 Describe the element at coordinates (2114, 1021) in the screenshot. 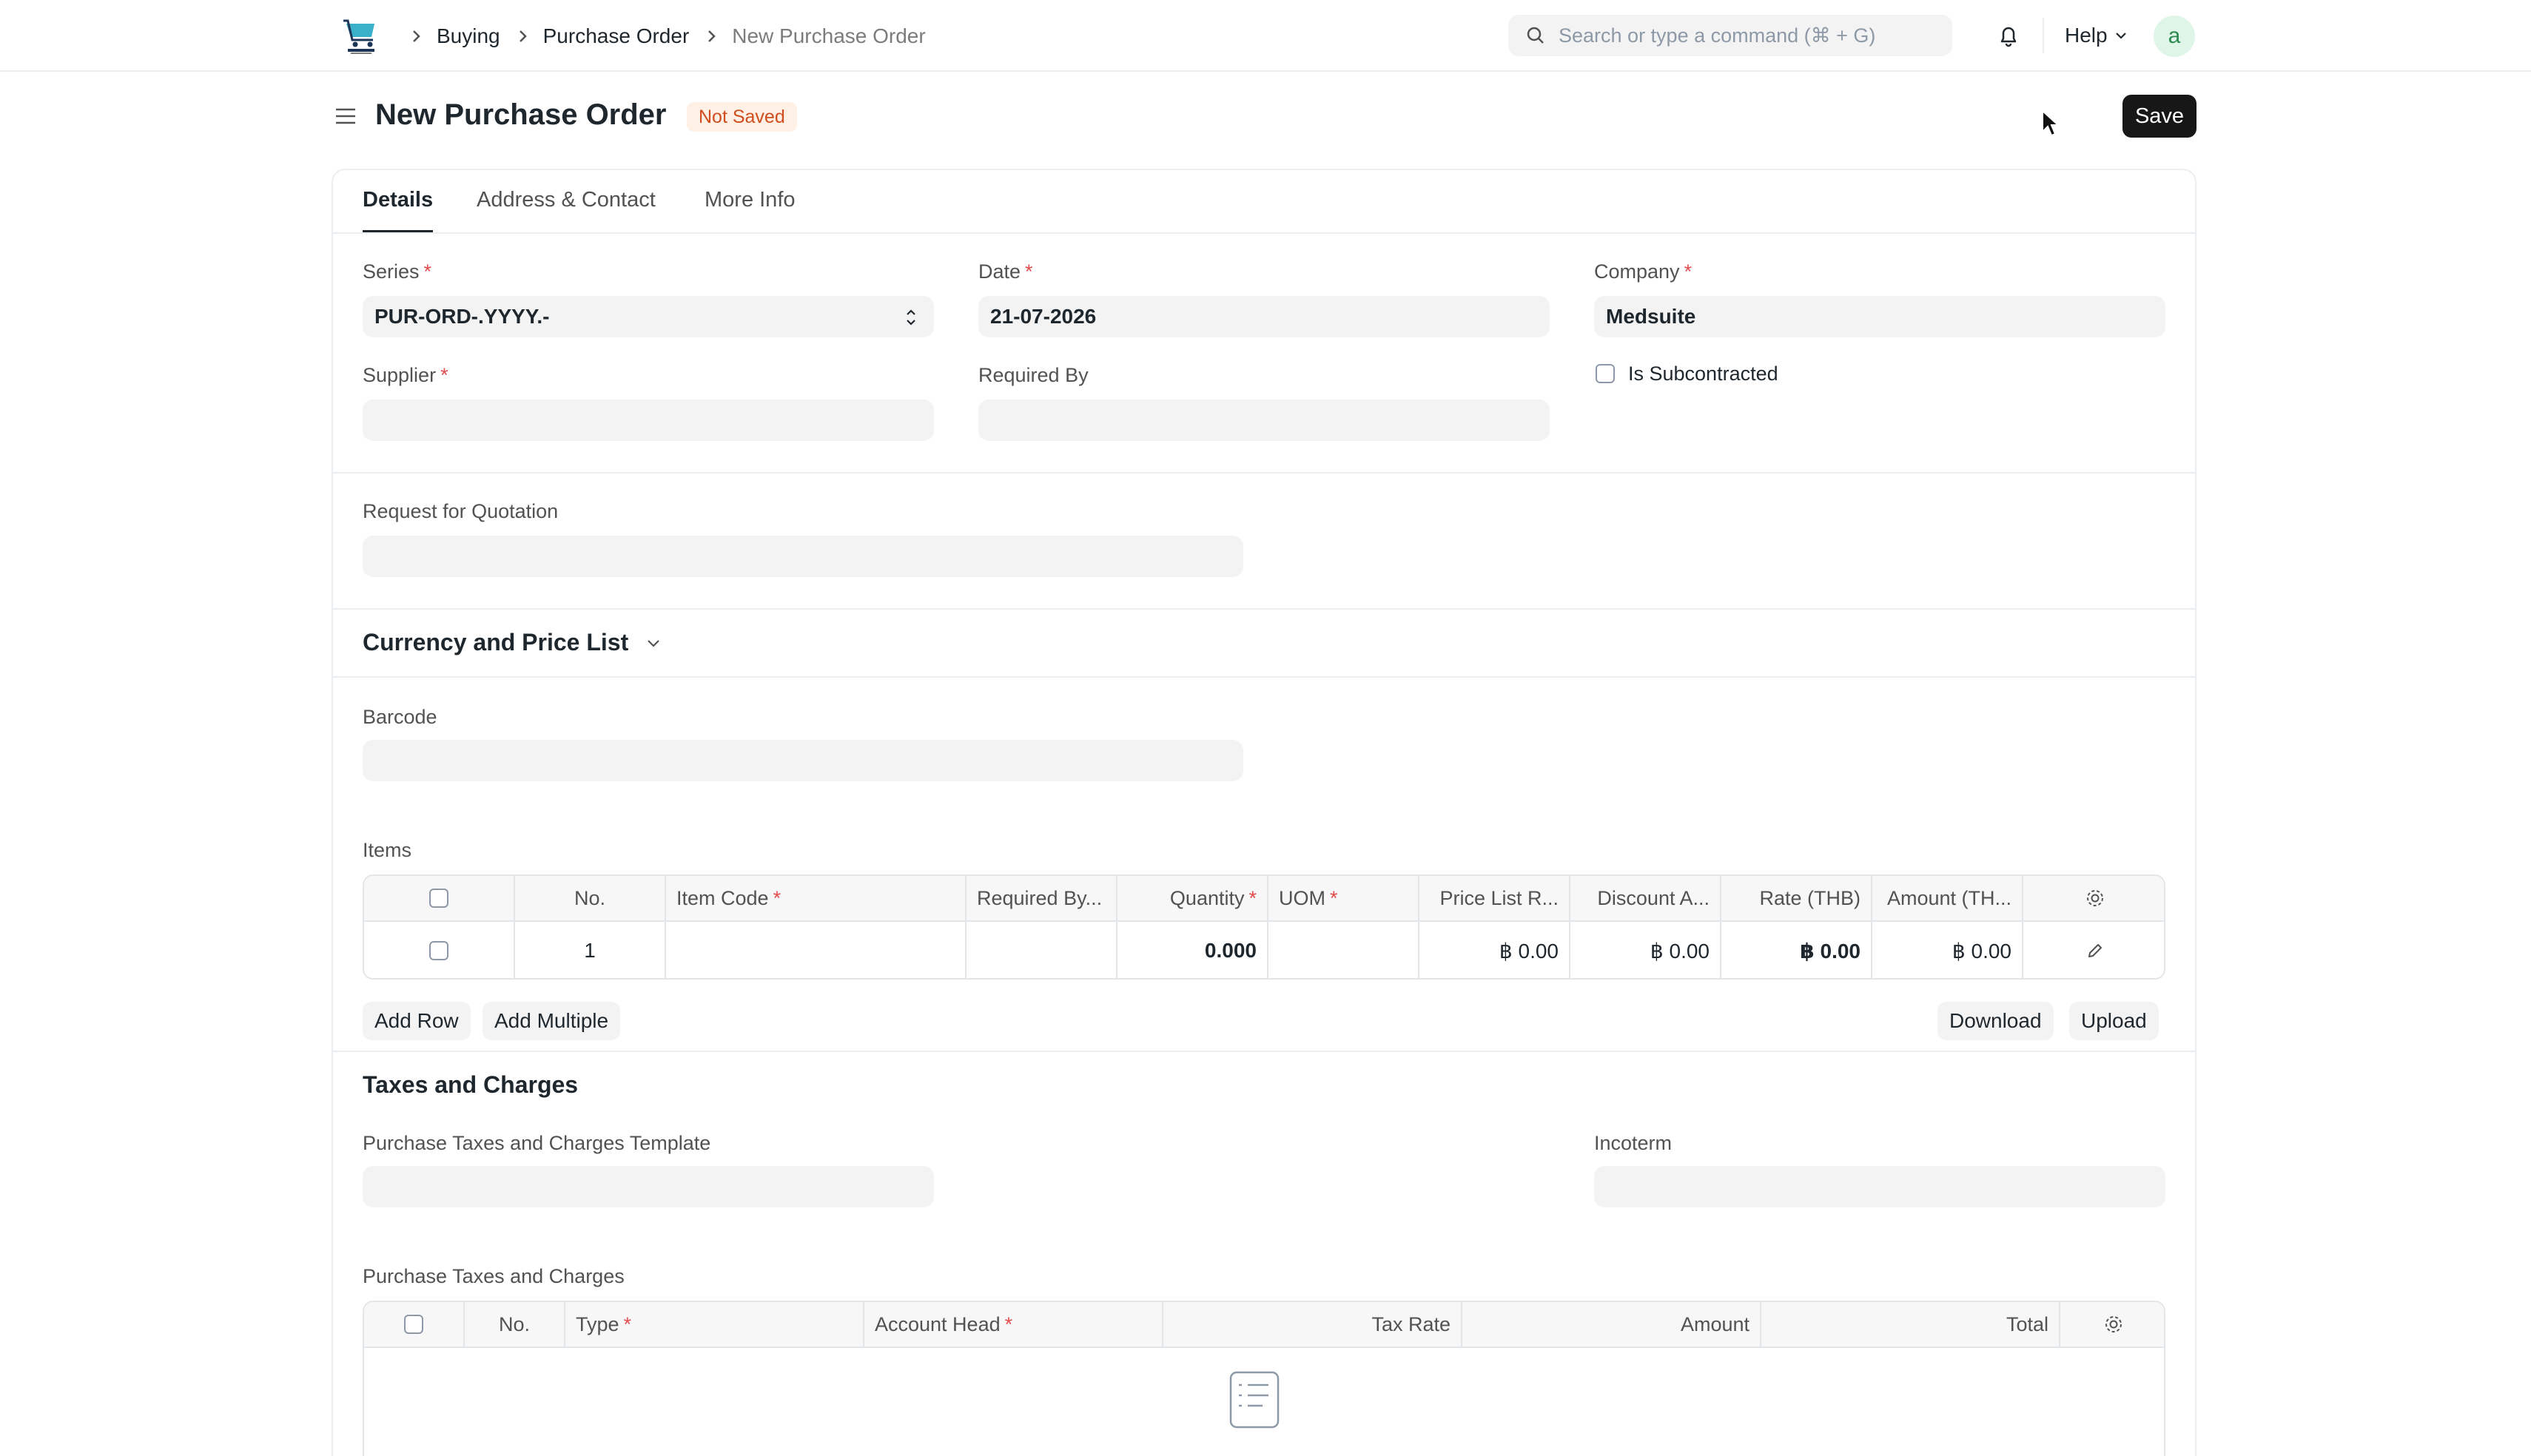

I see `upload-button: Upload` at that location.